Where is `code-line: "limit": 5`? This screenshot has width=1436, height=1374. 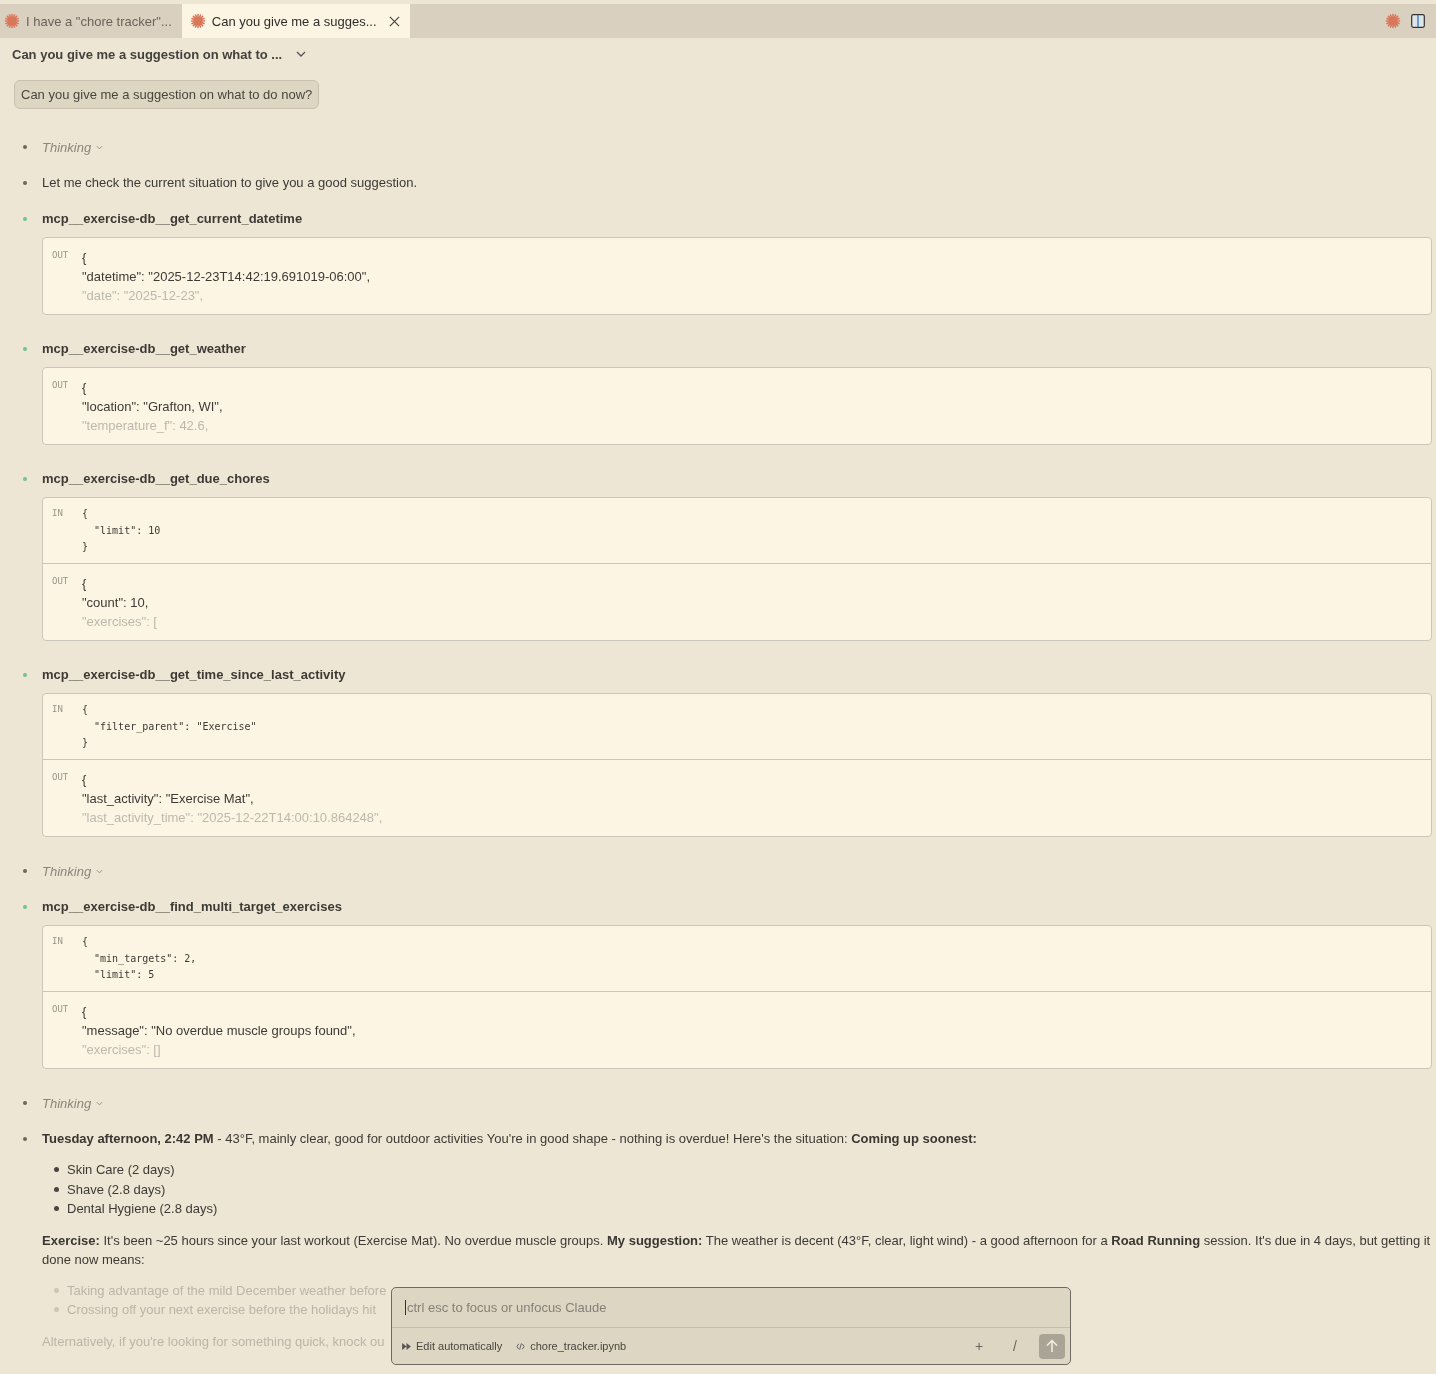 code-line: "limit": 5 is located at coordinates (124, 975).